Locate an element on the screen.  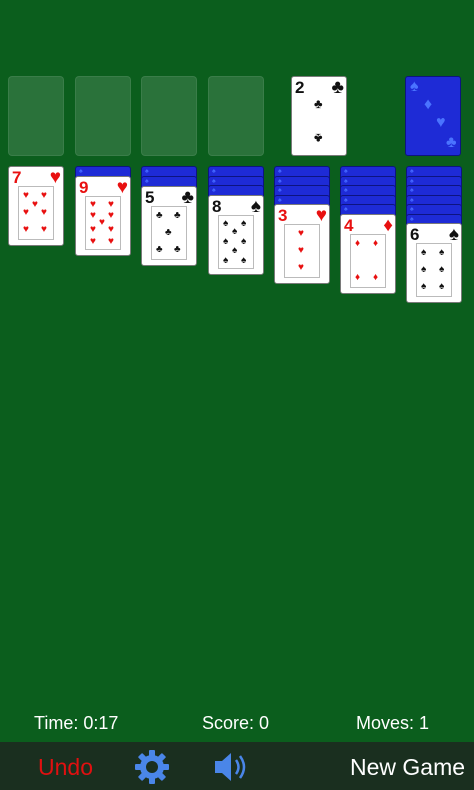
card-face: ♥ ♥ ♥ is located at coordinates (302, 251).